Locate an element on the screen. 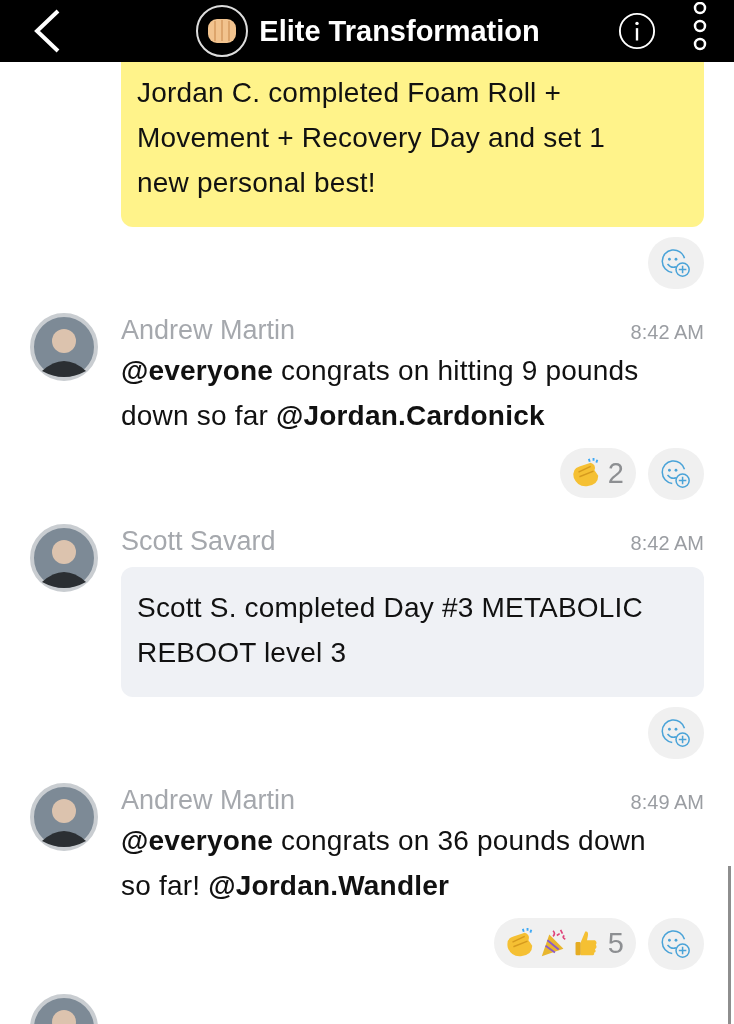 Image resolution: width=734 pixels, height=1024 pixels. fist-icon is located at coordinates (222, 31).